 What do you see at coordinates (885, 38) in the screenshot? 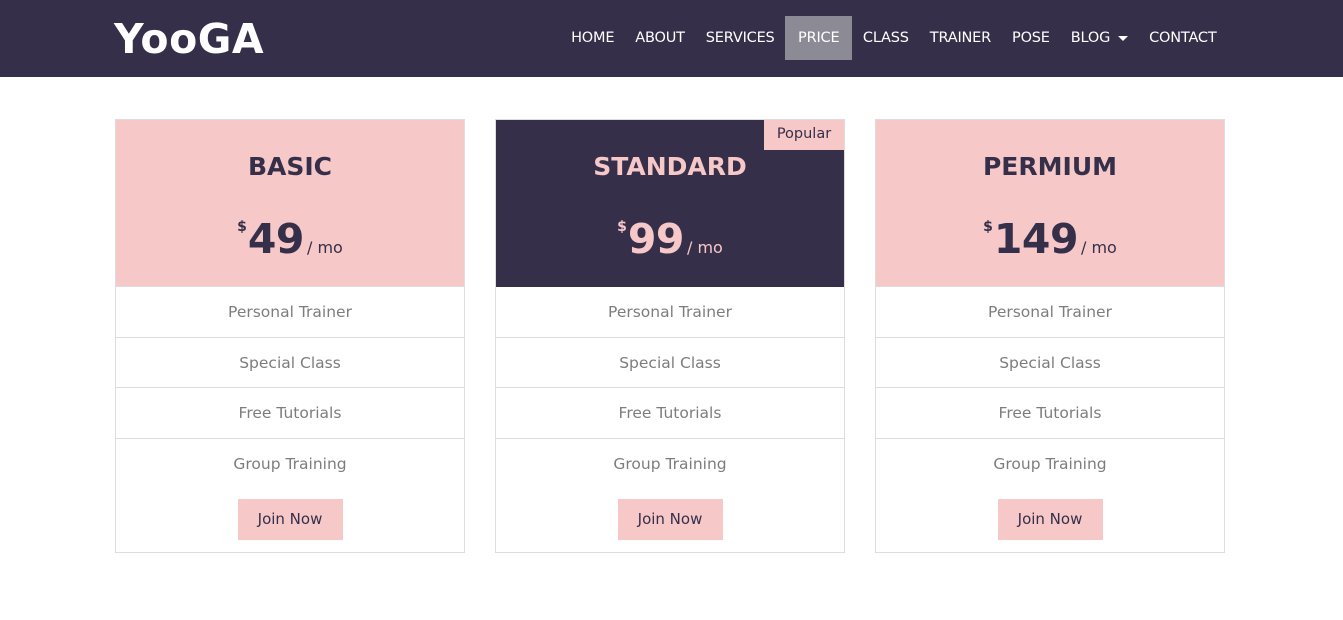
I see `nav-class: CLASS` at bounding box center [885, 38].